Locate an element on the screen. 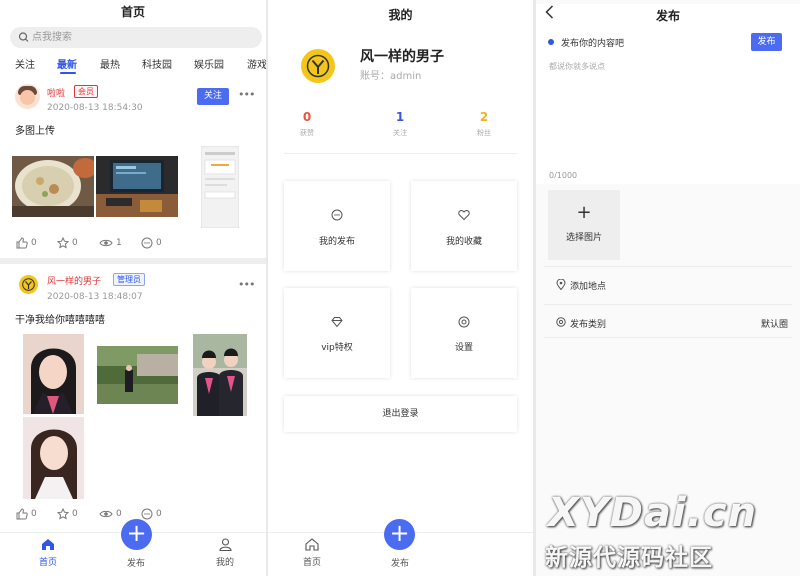 The height and width of the screenshot is (576, 800). select-image-button: + 选择图片 is located at coordinates (584, 225).